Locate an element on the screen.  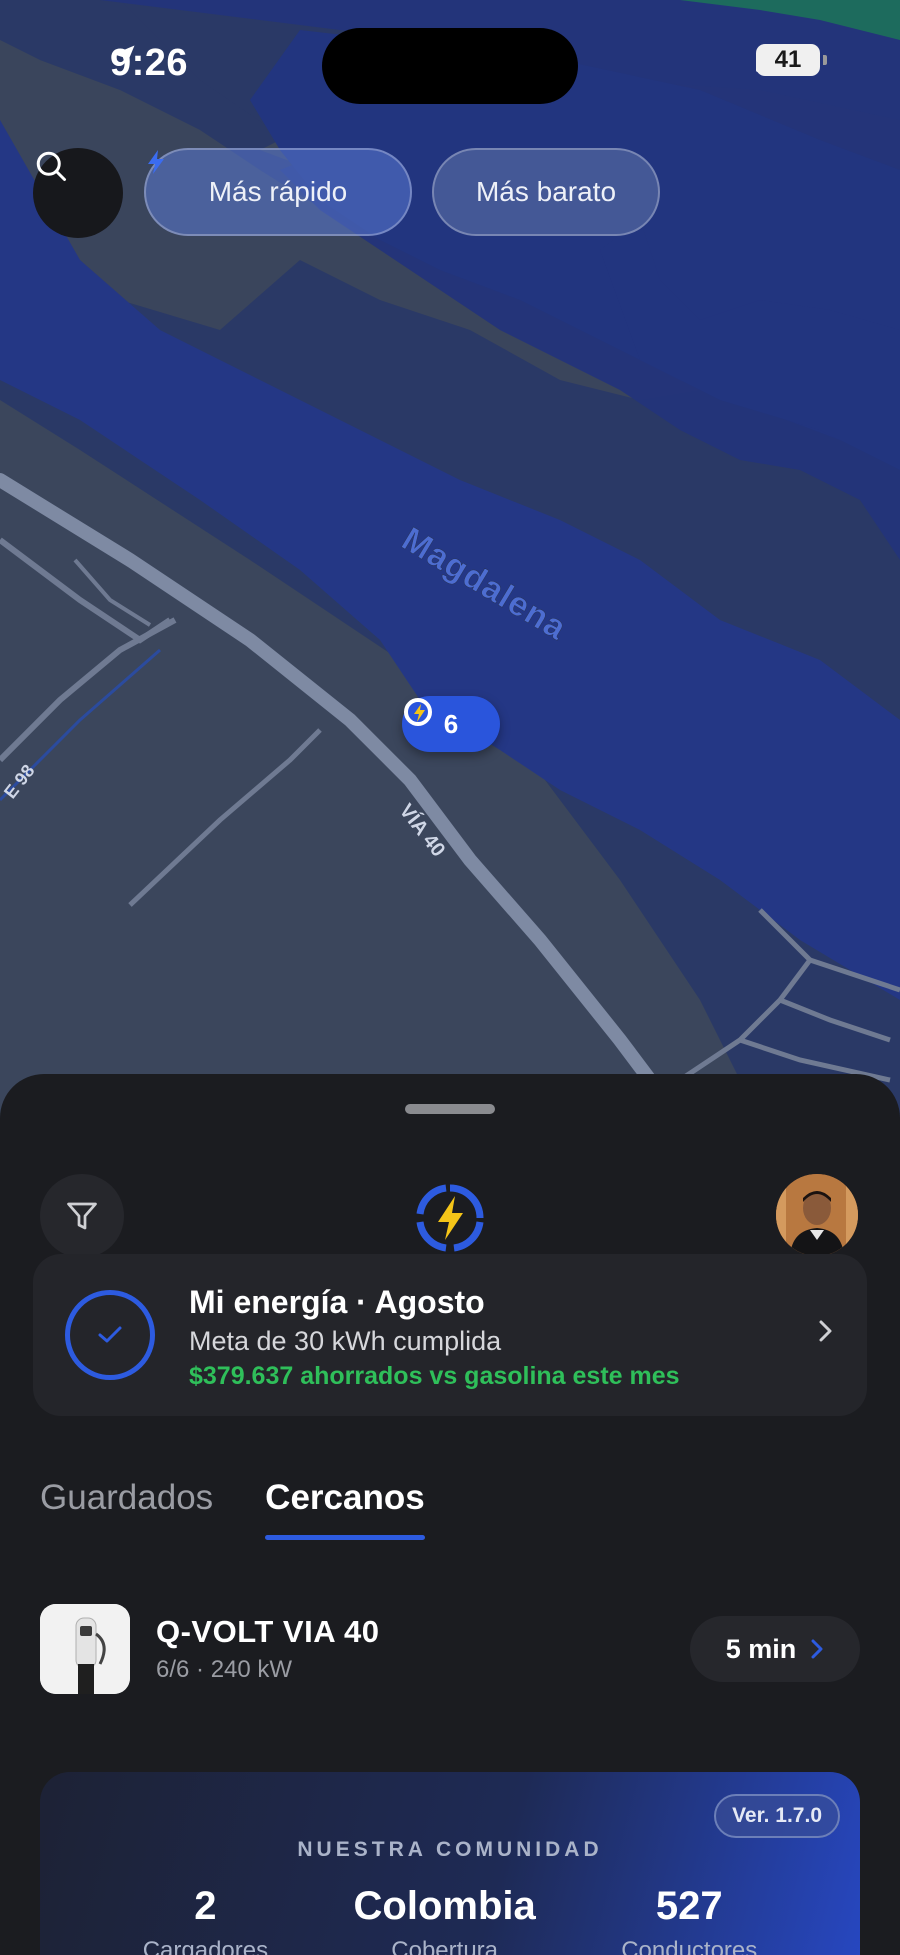
bolt-icon is located at coordinates (156, 162).